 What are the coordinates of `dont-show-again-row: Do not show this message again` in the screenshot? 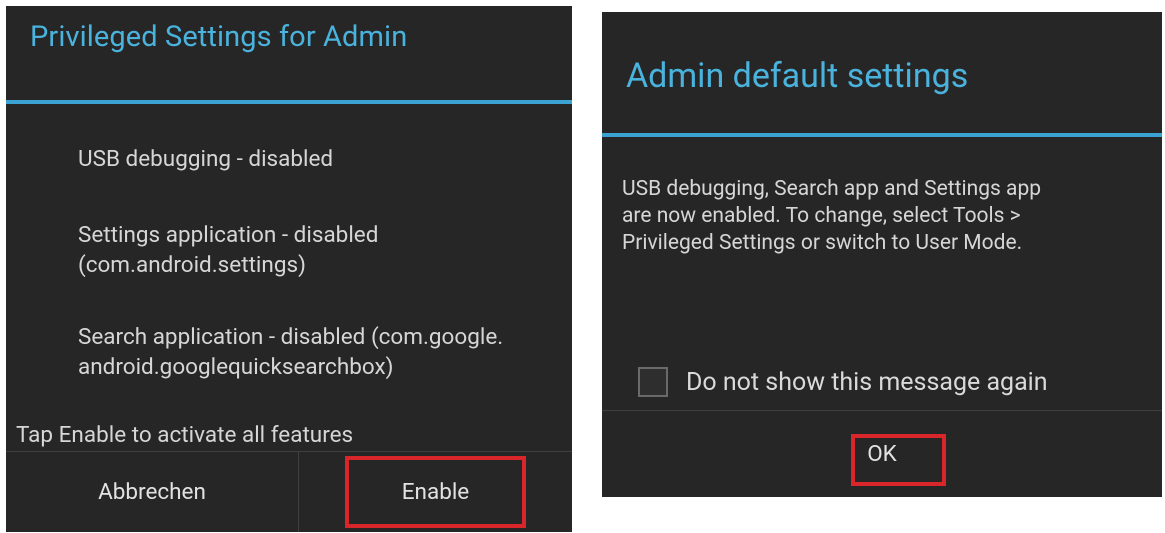 It's located at (843, 382).